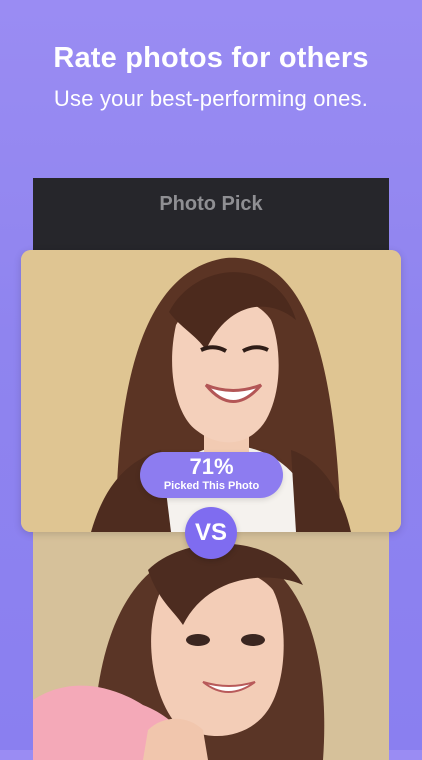 The height and width of the screenshot is (760, 422). I want to click on pick-percentage: 71%, so click(211, 466).